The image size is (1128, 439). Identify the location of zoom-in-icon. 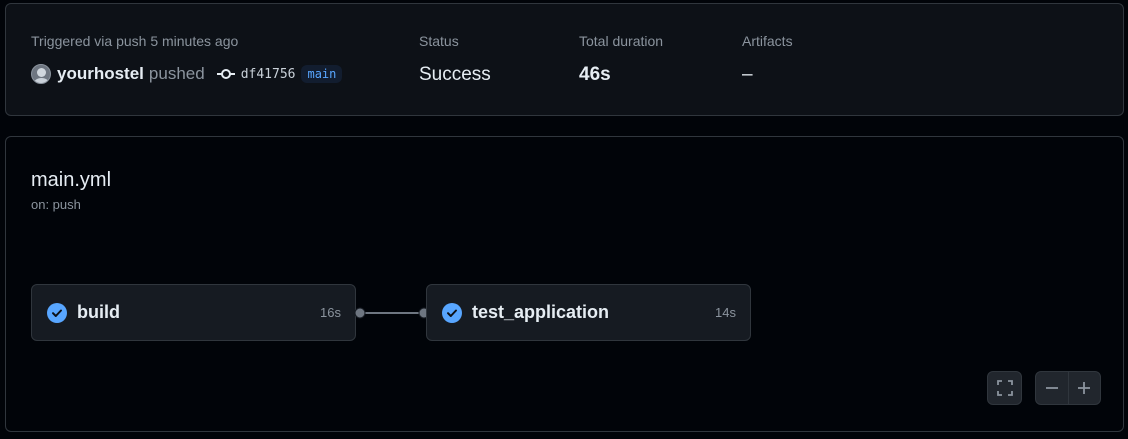
(1084, 388).